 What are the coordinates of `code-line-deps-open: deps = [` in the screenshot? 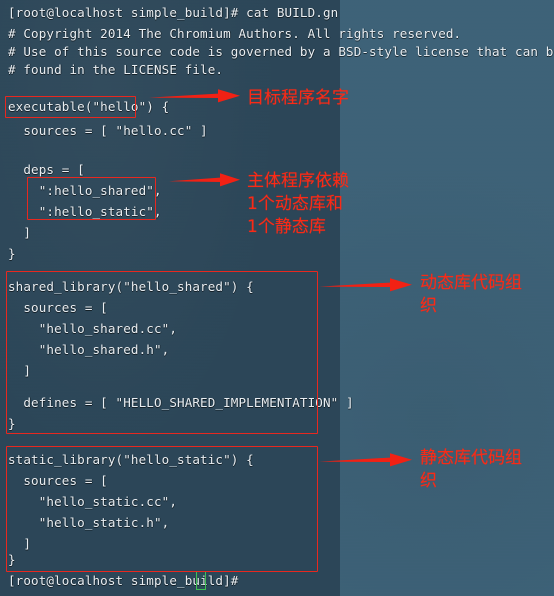 It's located at (46, 169).